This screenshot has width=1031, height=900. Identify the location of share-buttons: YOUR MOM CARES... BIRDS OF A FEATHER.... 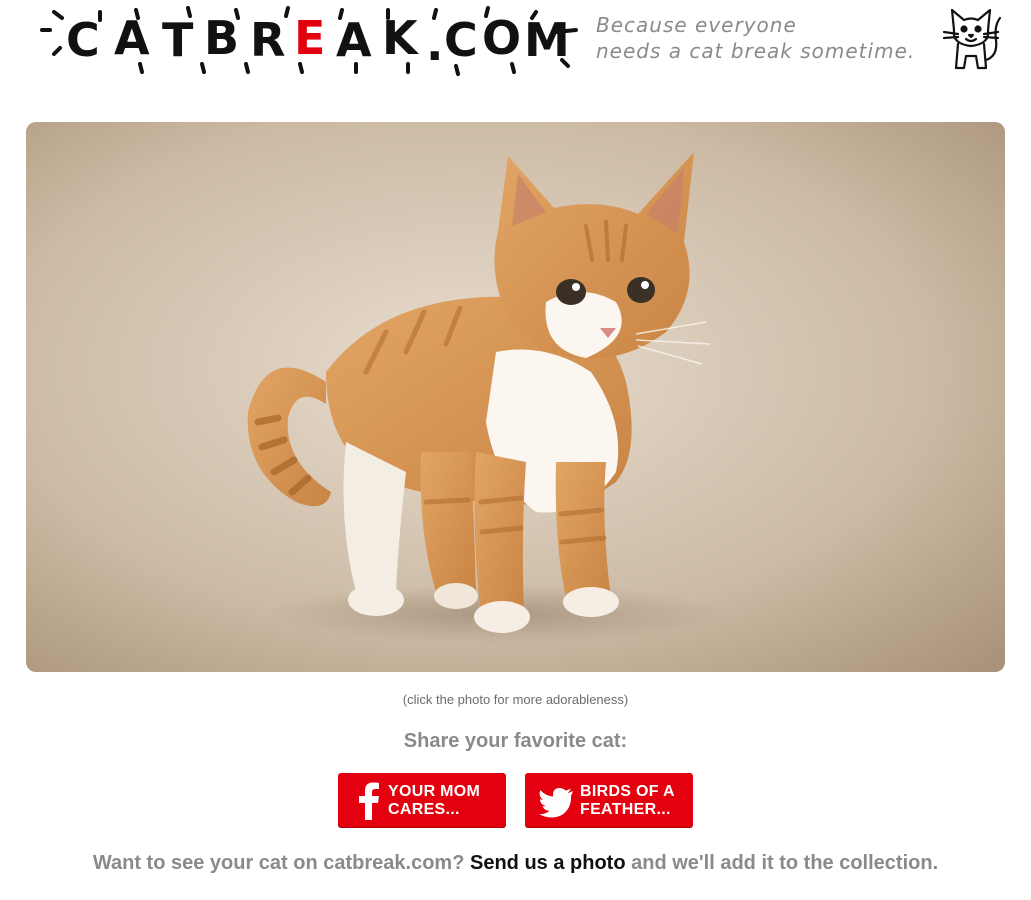
(518, 801).